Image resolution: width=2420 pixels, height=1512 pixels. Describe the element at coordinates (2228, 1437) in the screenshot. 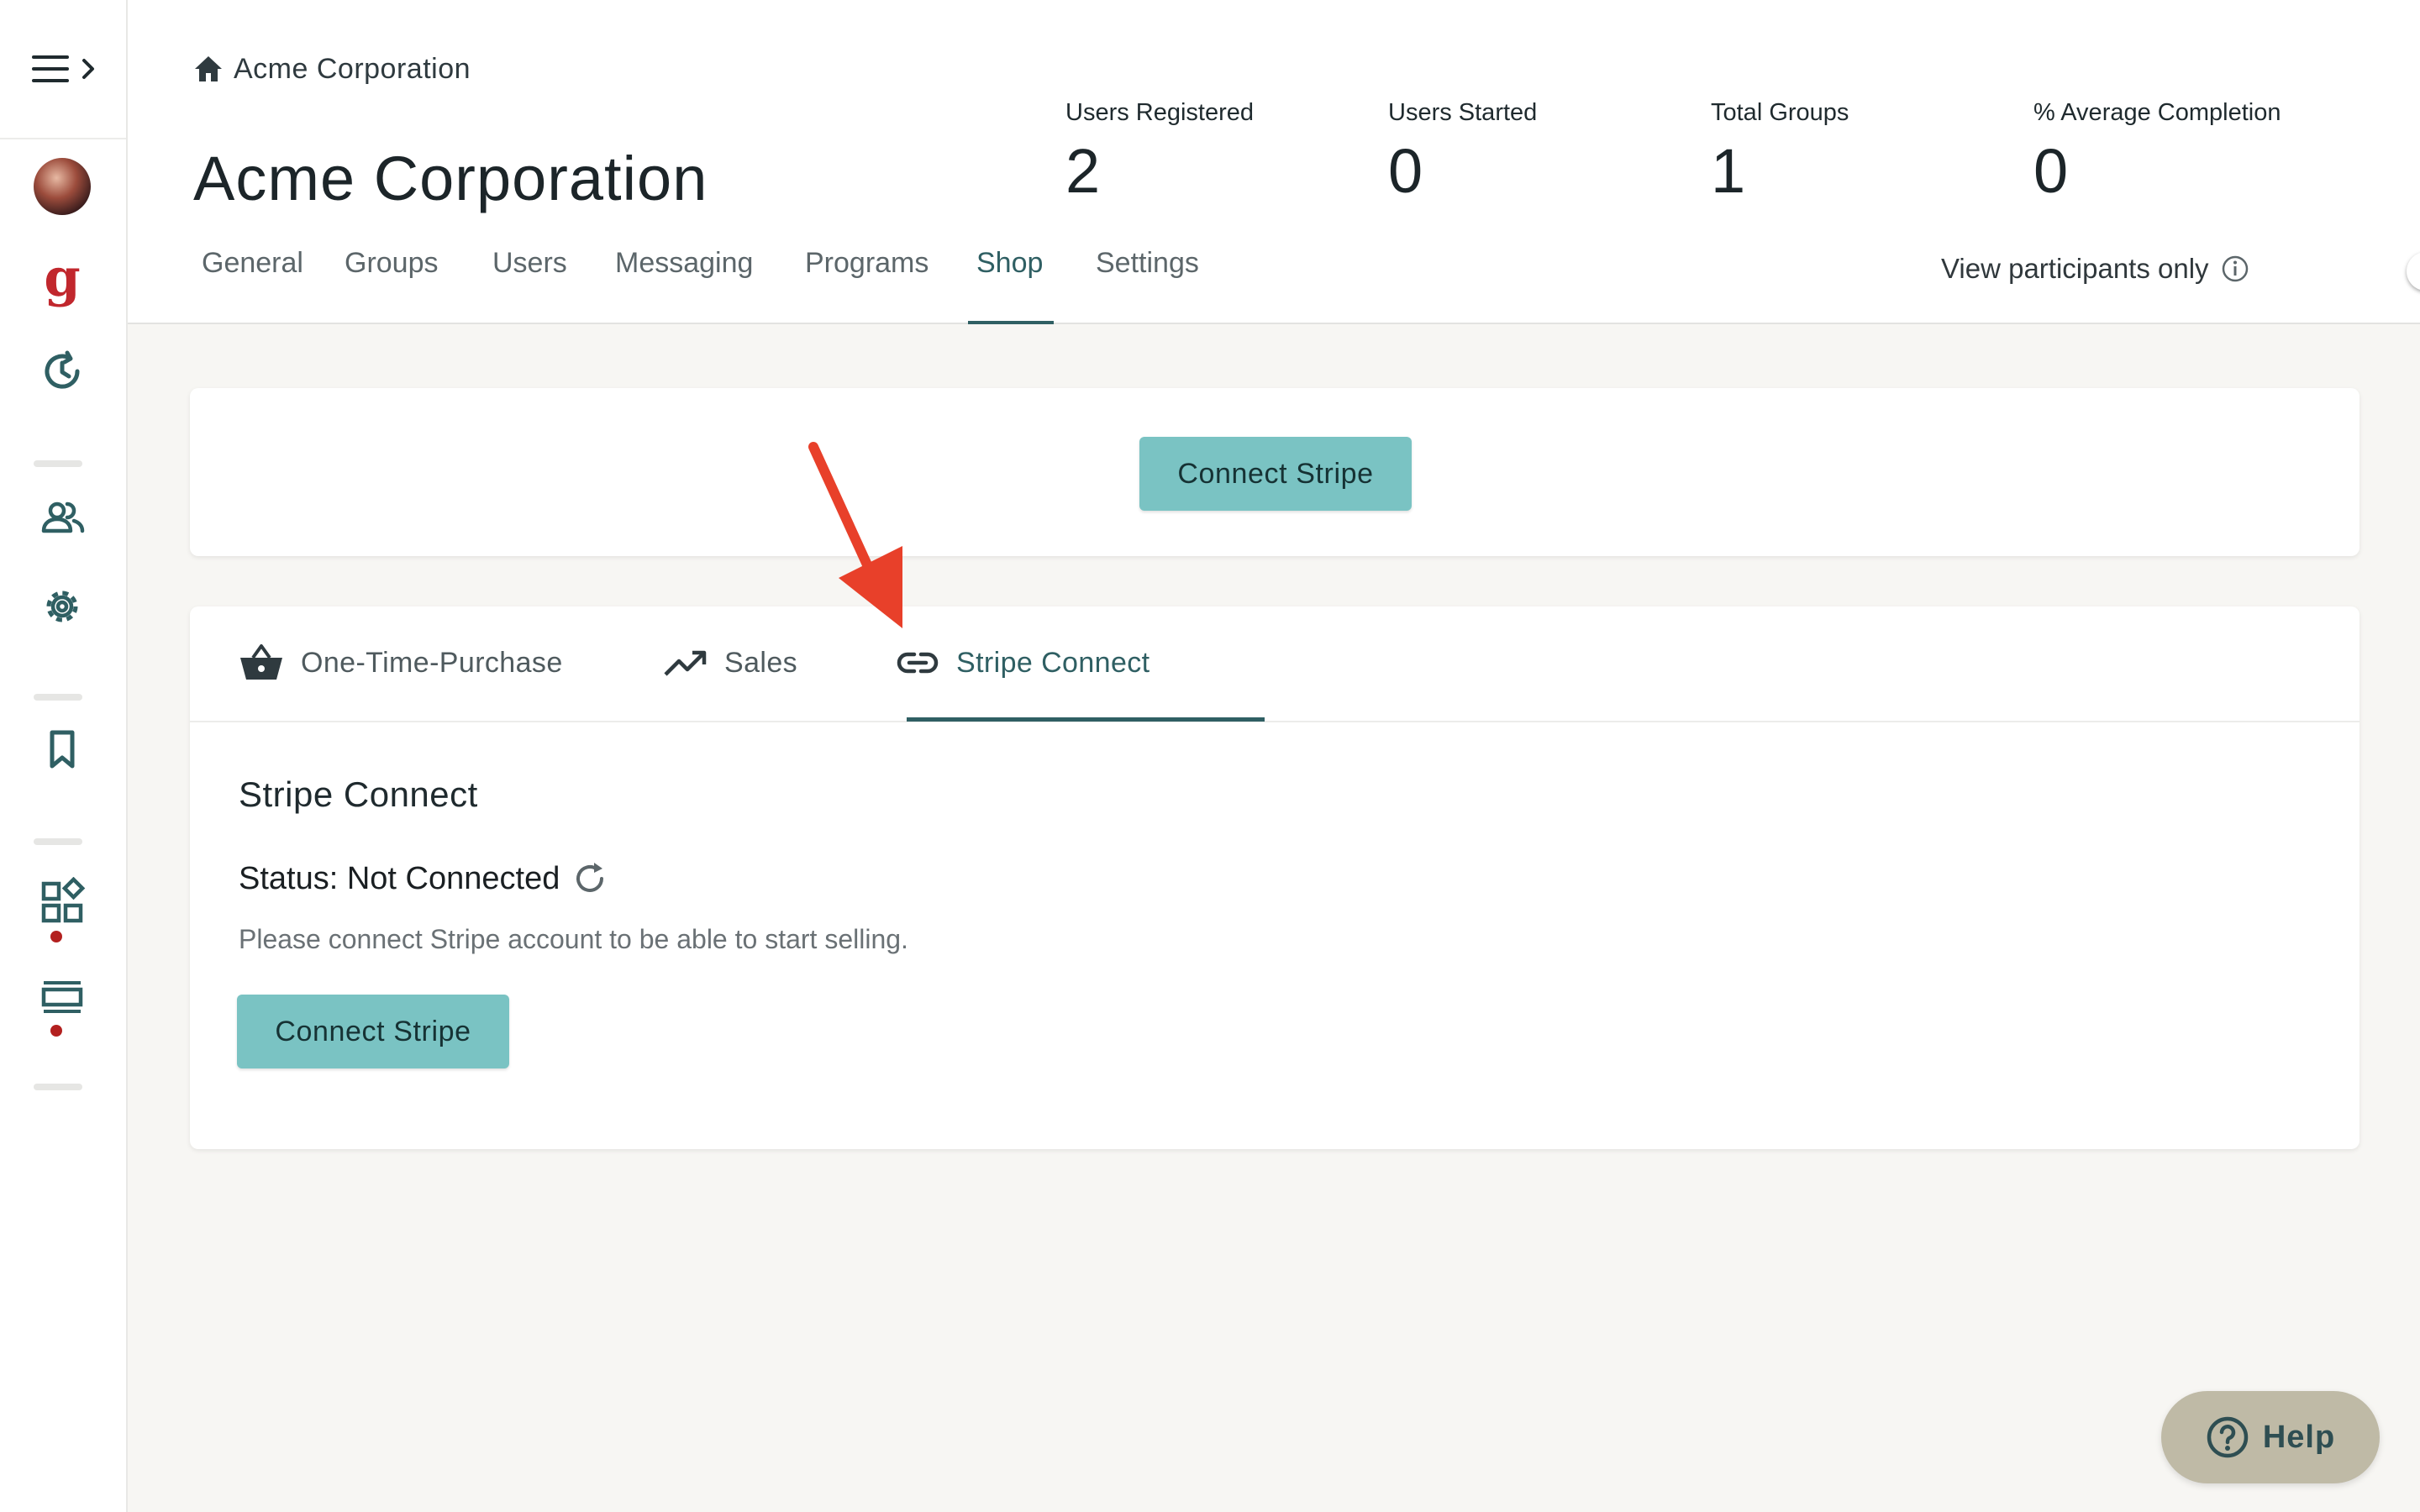

I see `help-question-icon` at that location.